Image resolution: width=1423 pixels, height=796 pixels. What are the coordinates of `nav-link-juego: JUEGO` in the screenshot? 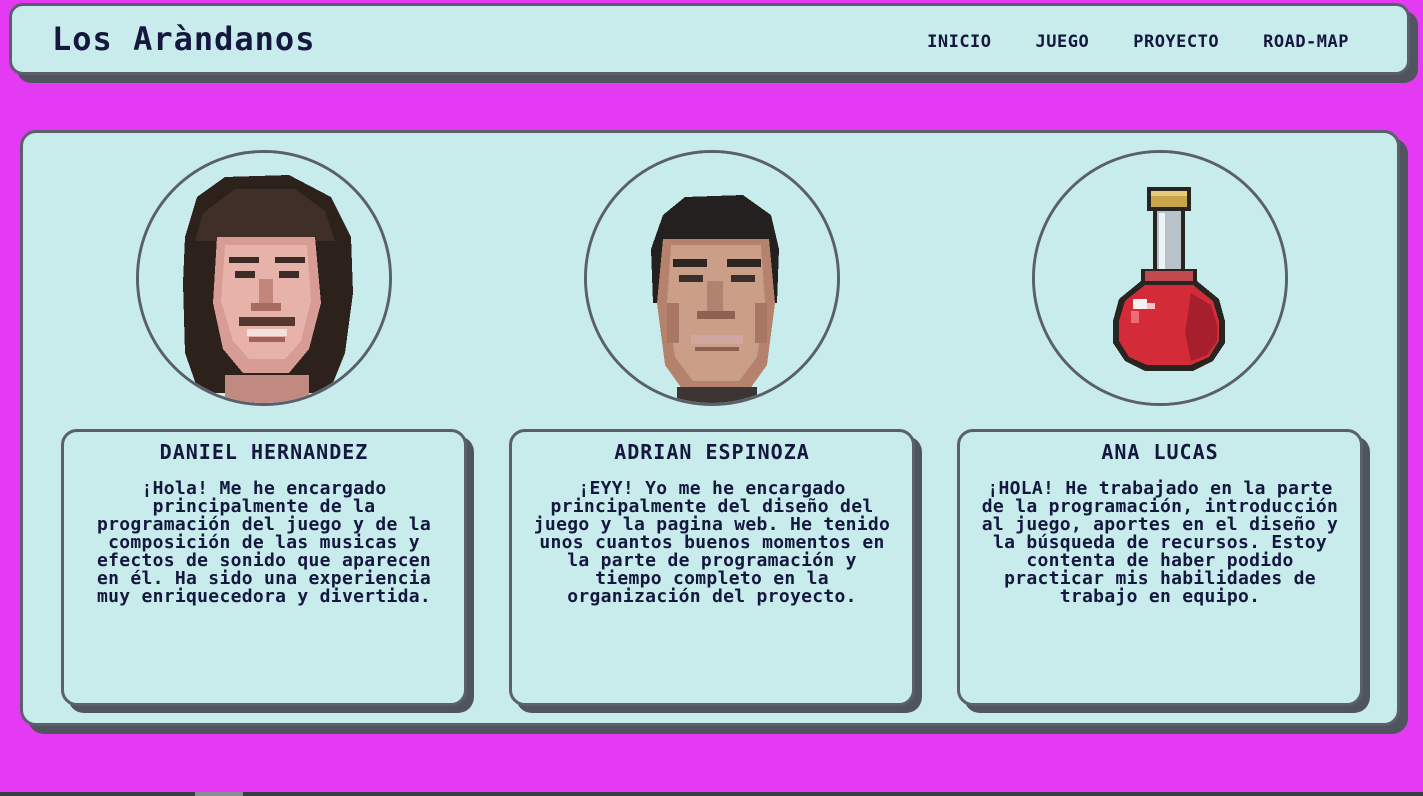 It's located at (1063, 42).